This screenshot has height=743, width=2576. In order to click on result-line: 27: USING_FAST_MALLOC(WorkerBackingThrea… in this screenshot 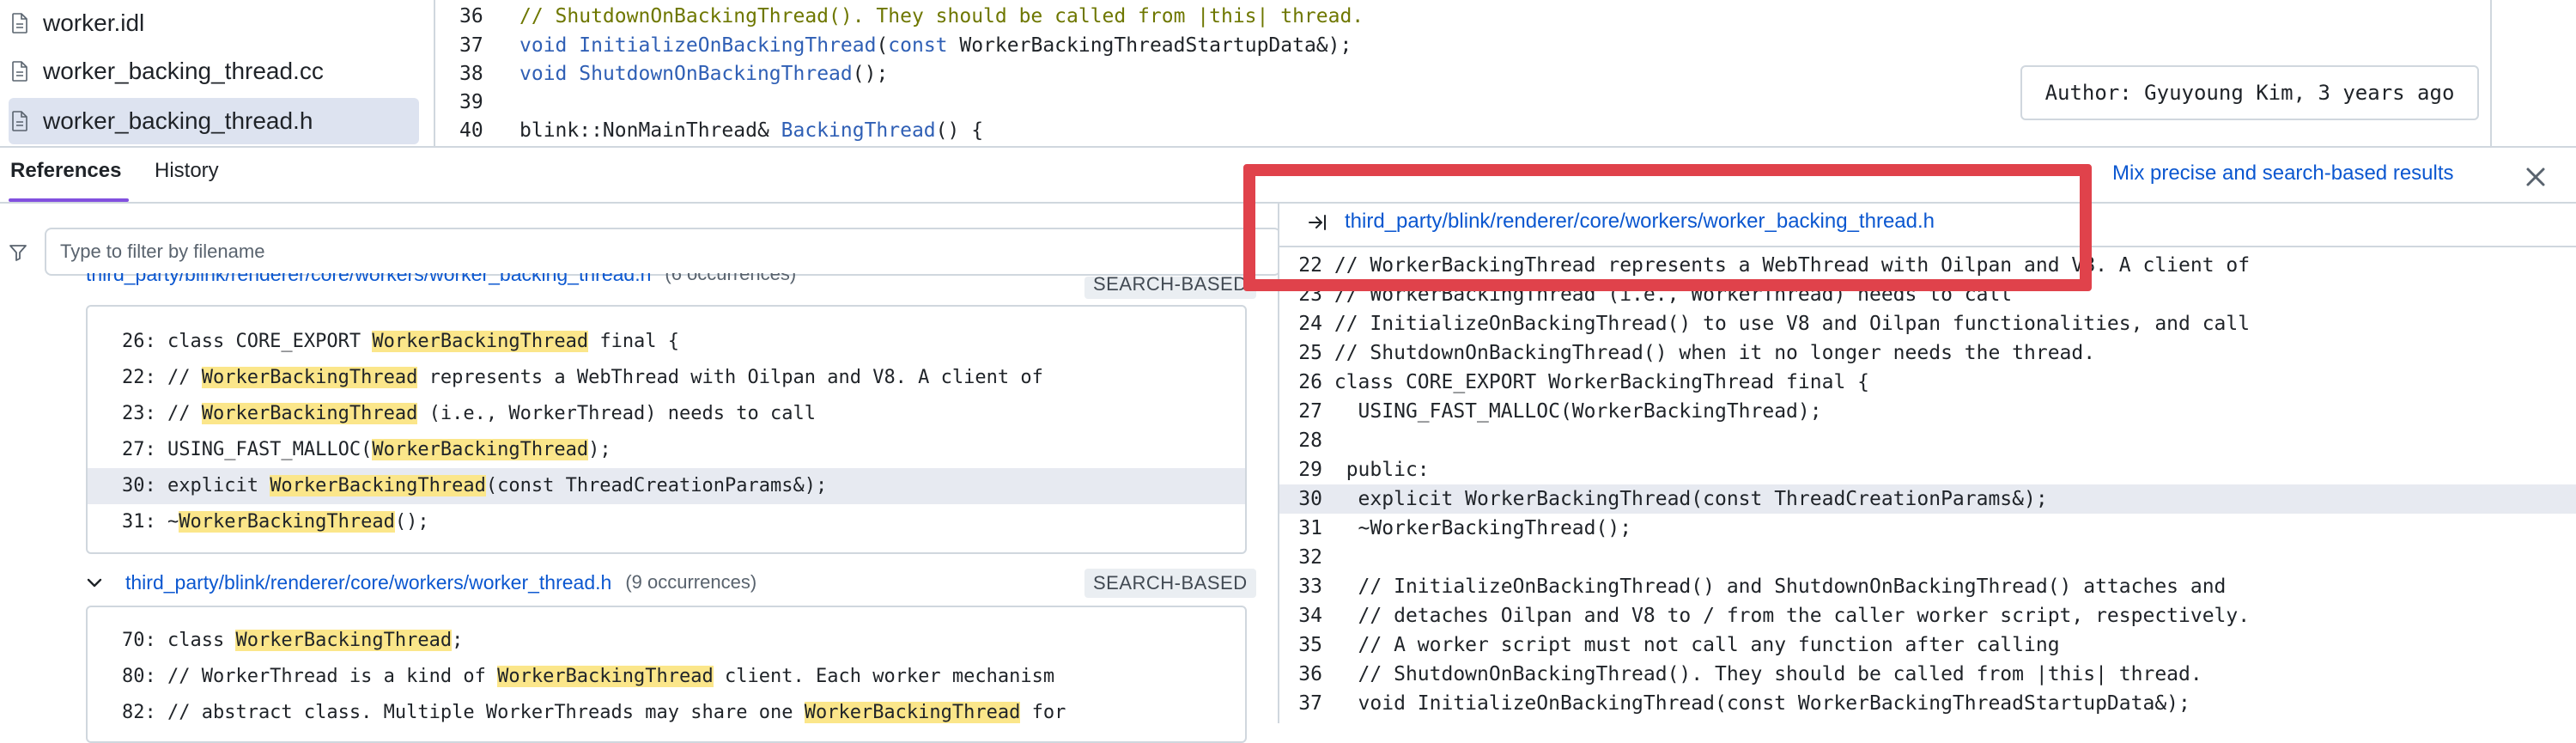, I will do `click(666, 450)`.